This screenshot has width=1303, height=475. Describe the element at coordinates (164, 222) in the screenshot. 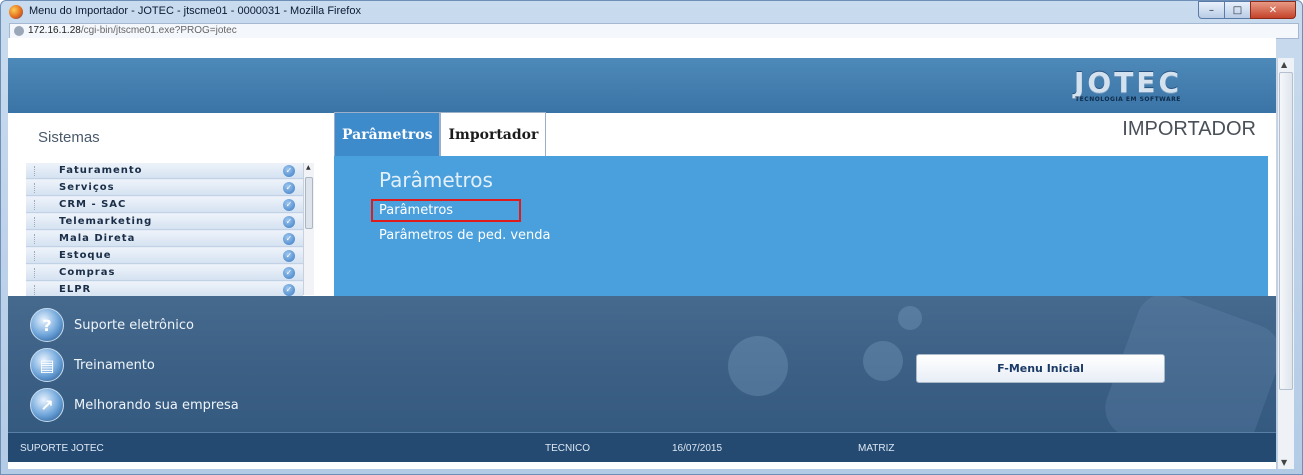

I see `sidebar-item-telemarketing: Telemarketing ✓` at that location.